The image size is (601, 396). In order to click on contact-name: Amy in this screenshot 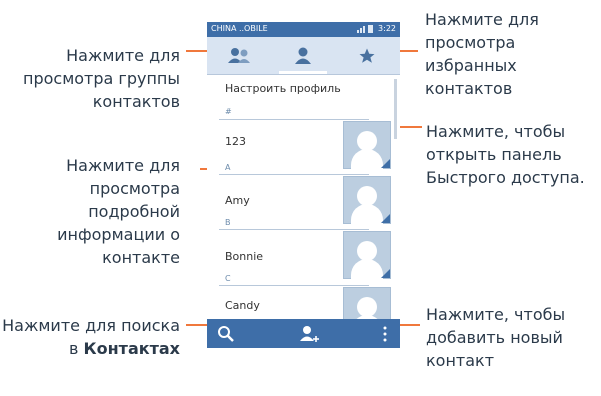, I will do `click(237, 200)`.